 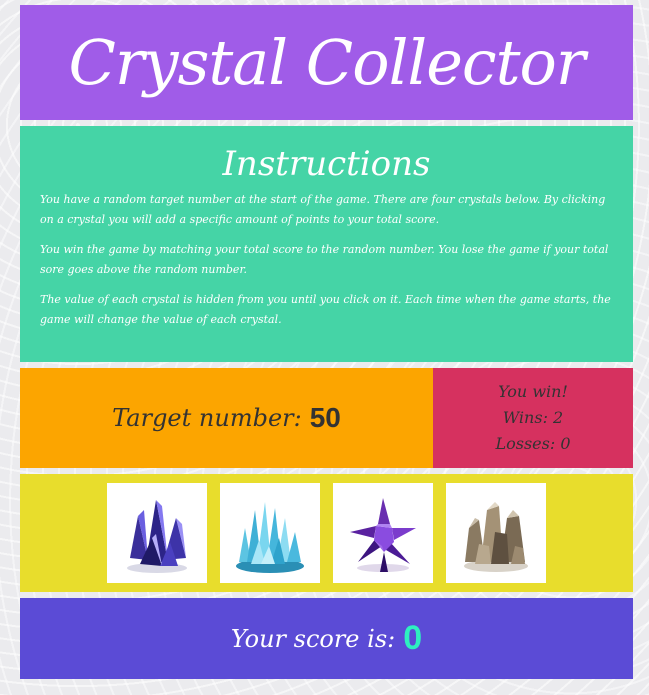 What do you see at coordinates (413, 638) in the screenshot?
I see `score-value: 0` at bounding box center [413, 638].